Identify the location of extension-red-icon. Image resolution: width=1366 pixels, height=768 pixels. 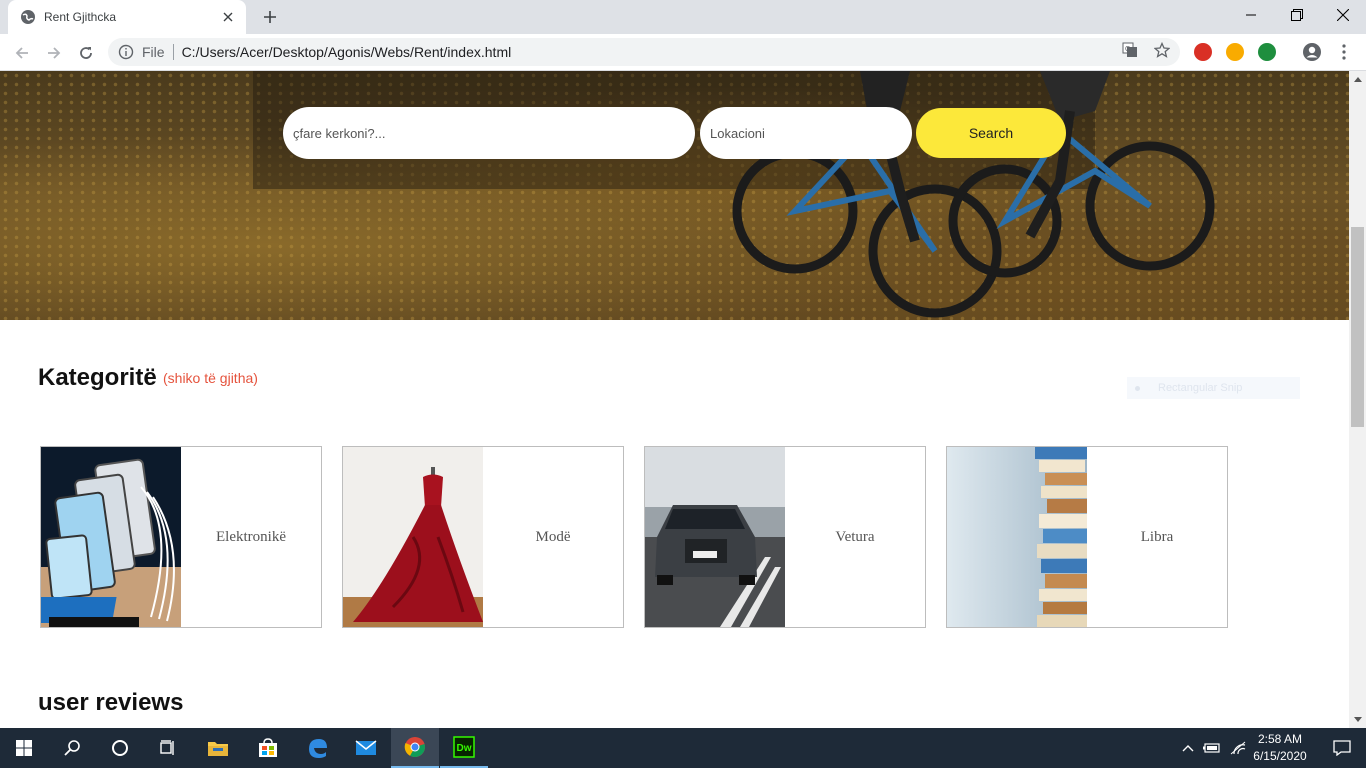
(1203, 52).